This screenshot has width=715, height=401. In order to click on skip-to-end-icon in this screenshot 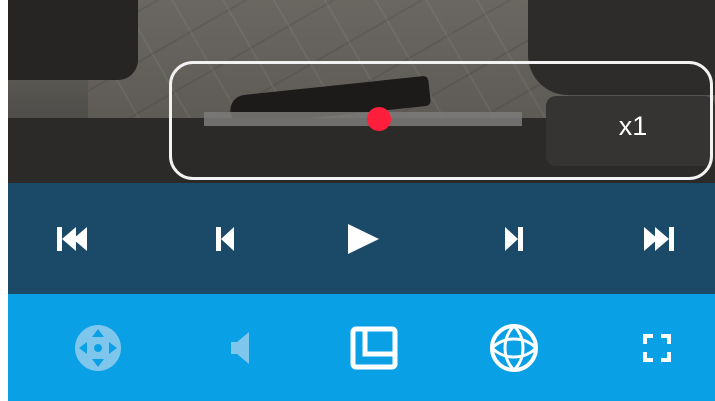, I will do `click(659, 238)`.